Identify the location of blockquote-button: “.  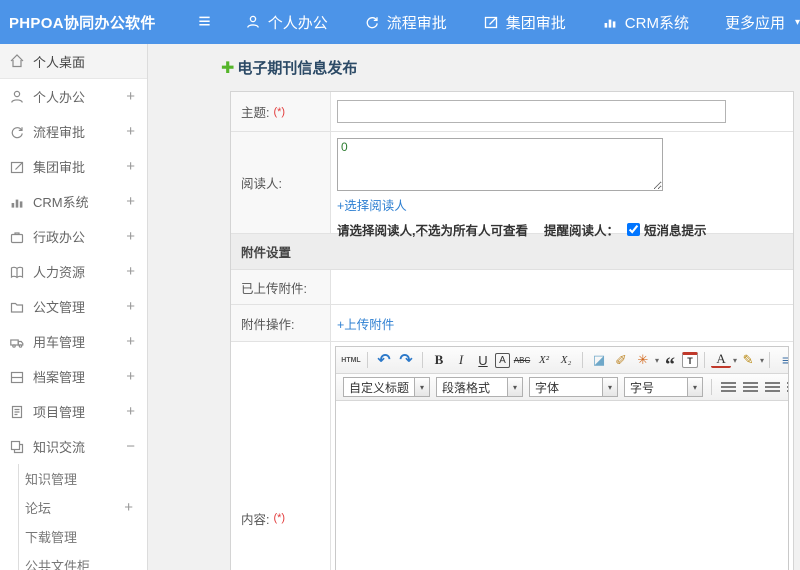
(670, 362).